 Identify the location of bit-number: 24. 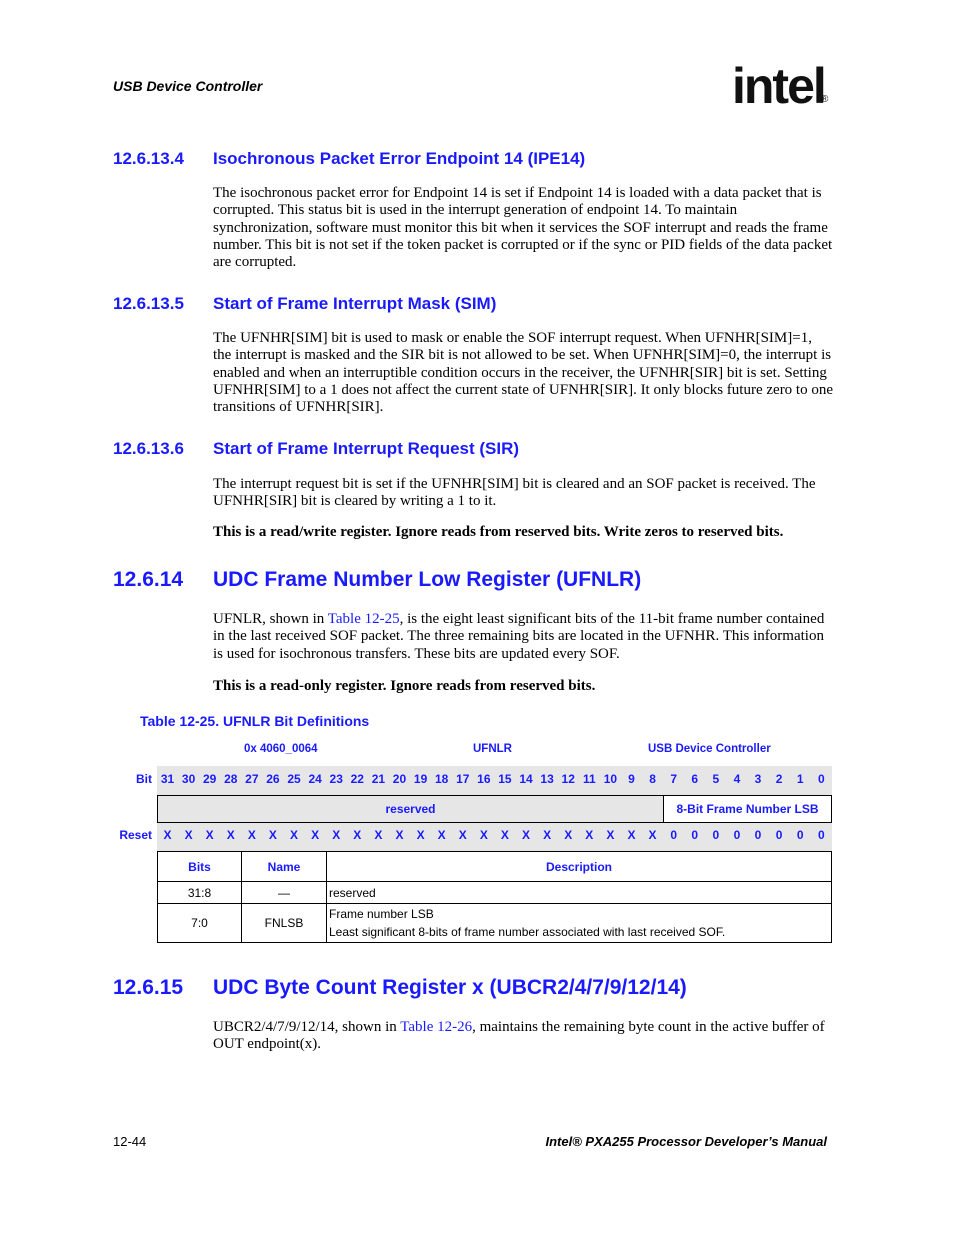
(315, 779).